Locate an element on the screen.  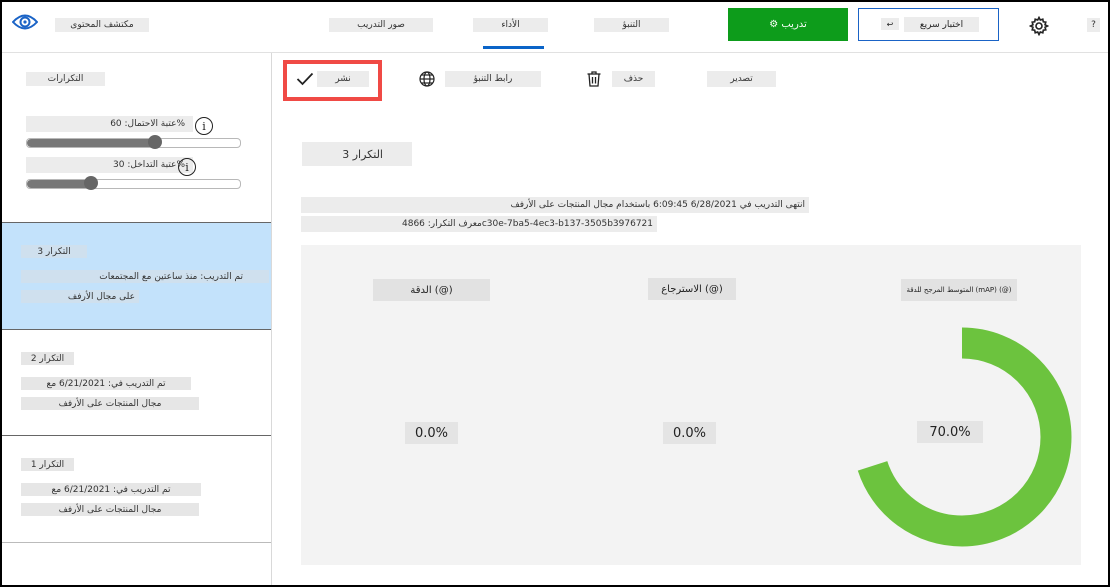
probability-slider-thumb is located at coordinates (154, 142).